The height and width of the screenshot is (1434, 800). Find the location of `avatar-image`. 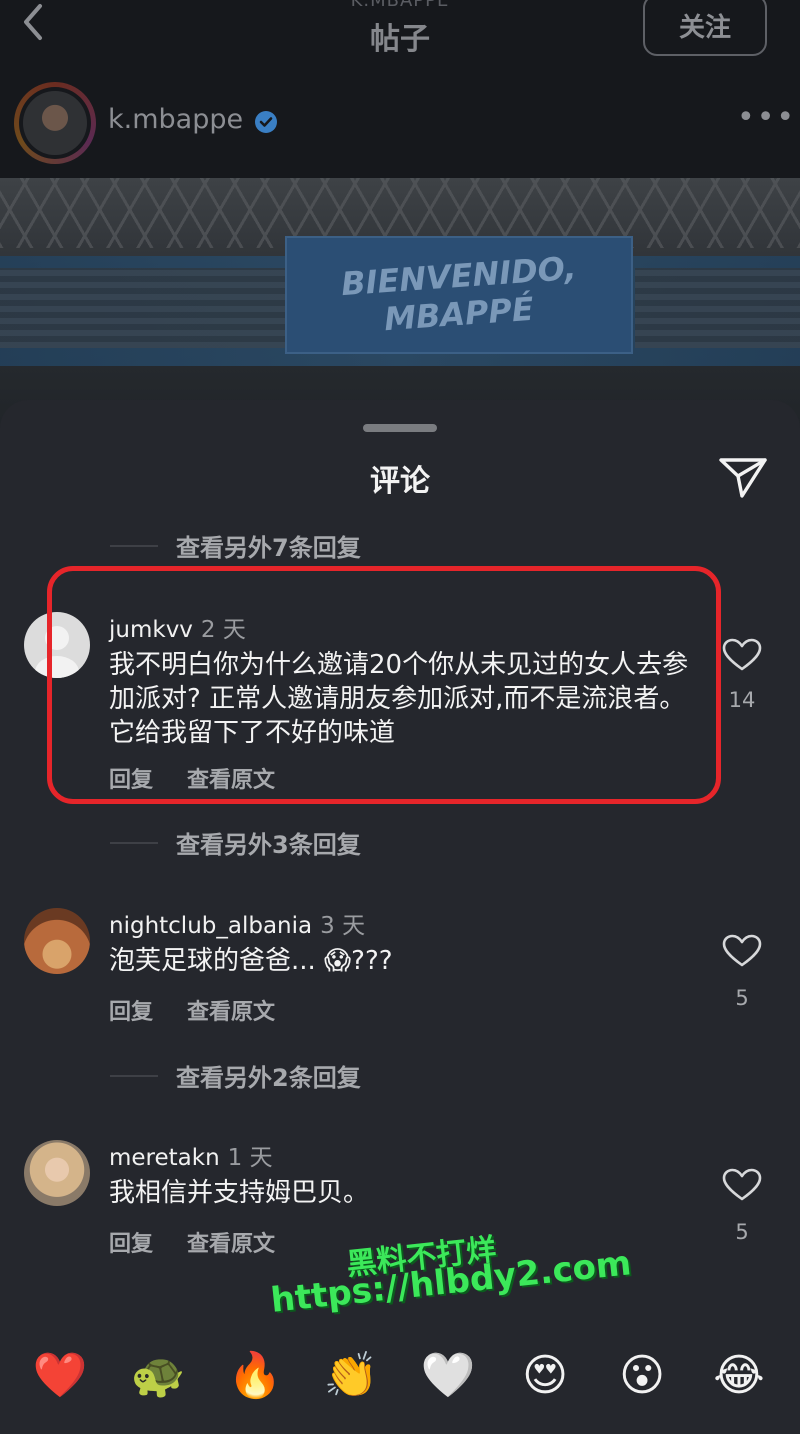

avatar-image is located at coordinates (55, 123).